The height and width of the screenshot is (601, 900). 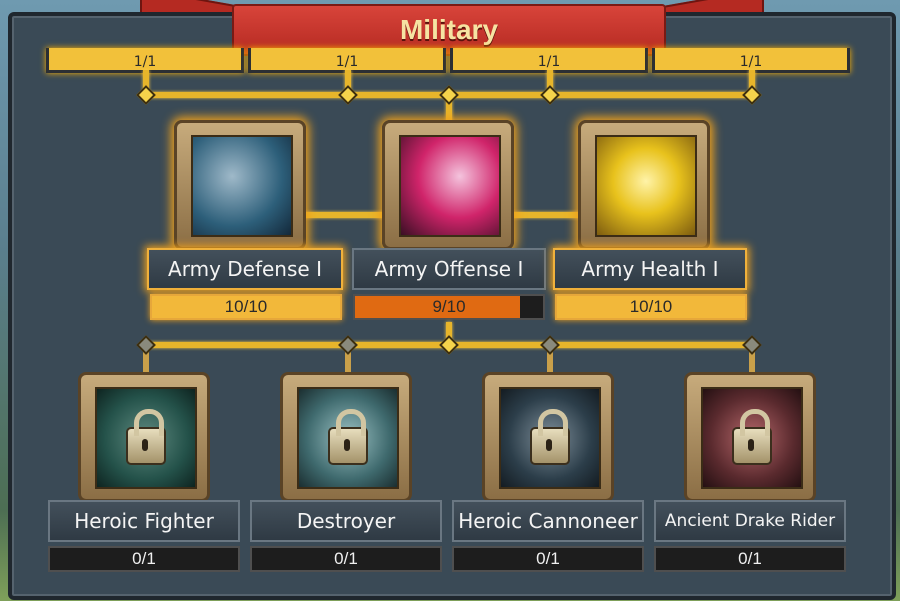 I want to click on progress-text: 9/10, so click(x=449, y=306).